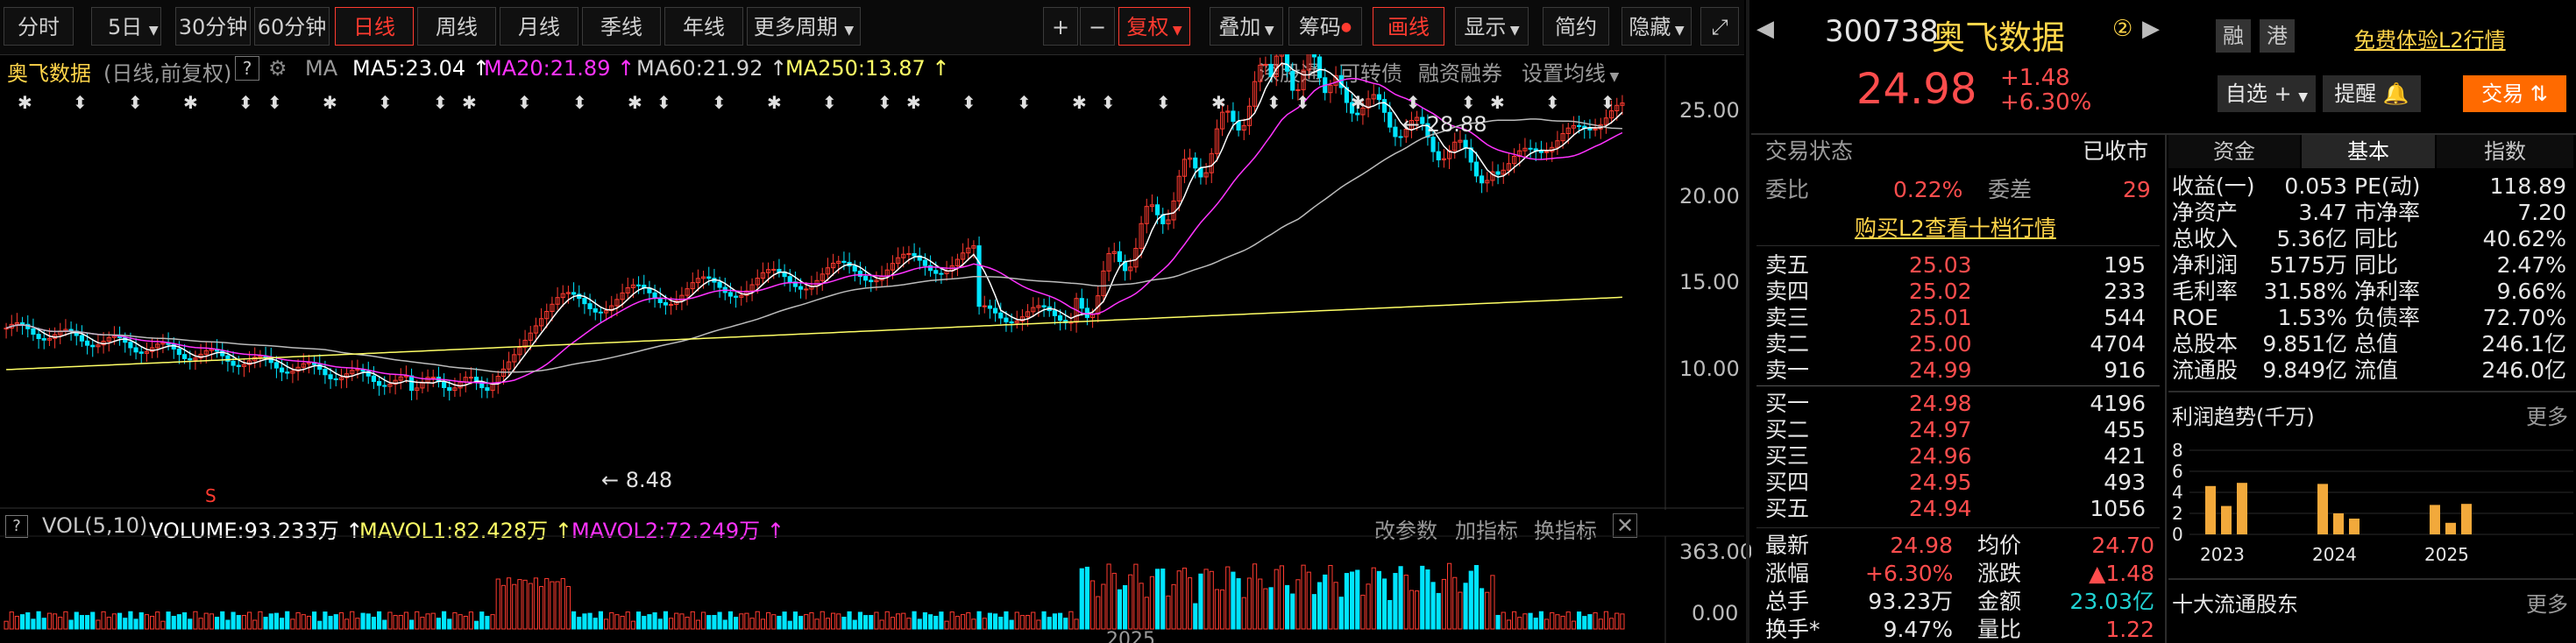 The width and height of the screenshot is (2576, 643). What do you see at coordinates (1999, 546) in the screenshot?
I see `summary-label: 均价` at bounding box center [1999, 546].